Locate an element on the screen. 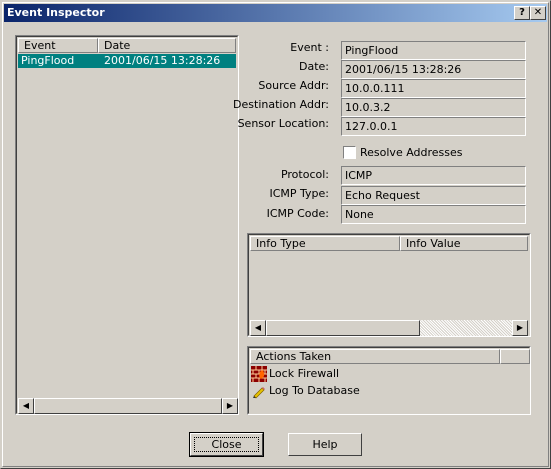  info-table-hscrollbar: ◀ ▶ is located at coordinates (389, 328).